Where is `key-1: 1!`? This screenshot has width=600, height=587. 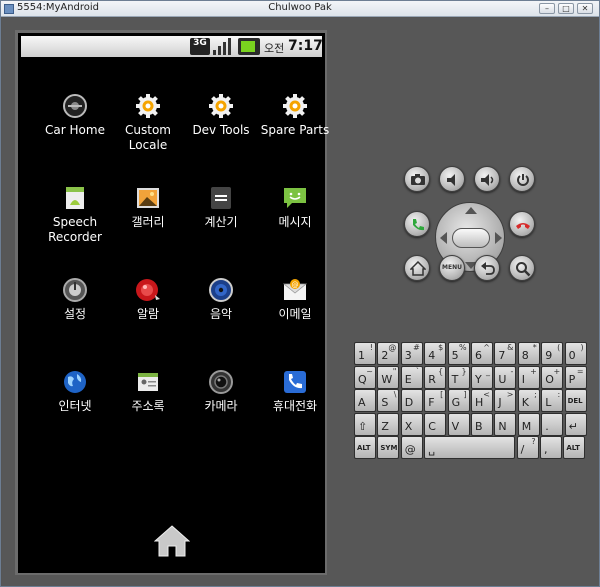
key-1: 1! is located at coordinates (365, 353).